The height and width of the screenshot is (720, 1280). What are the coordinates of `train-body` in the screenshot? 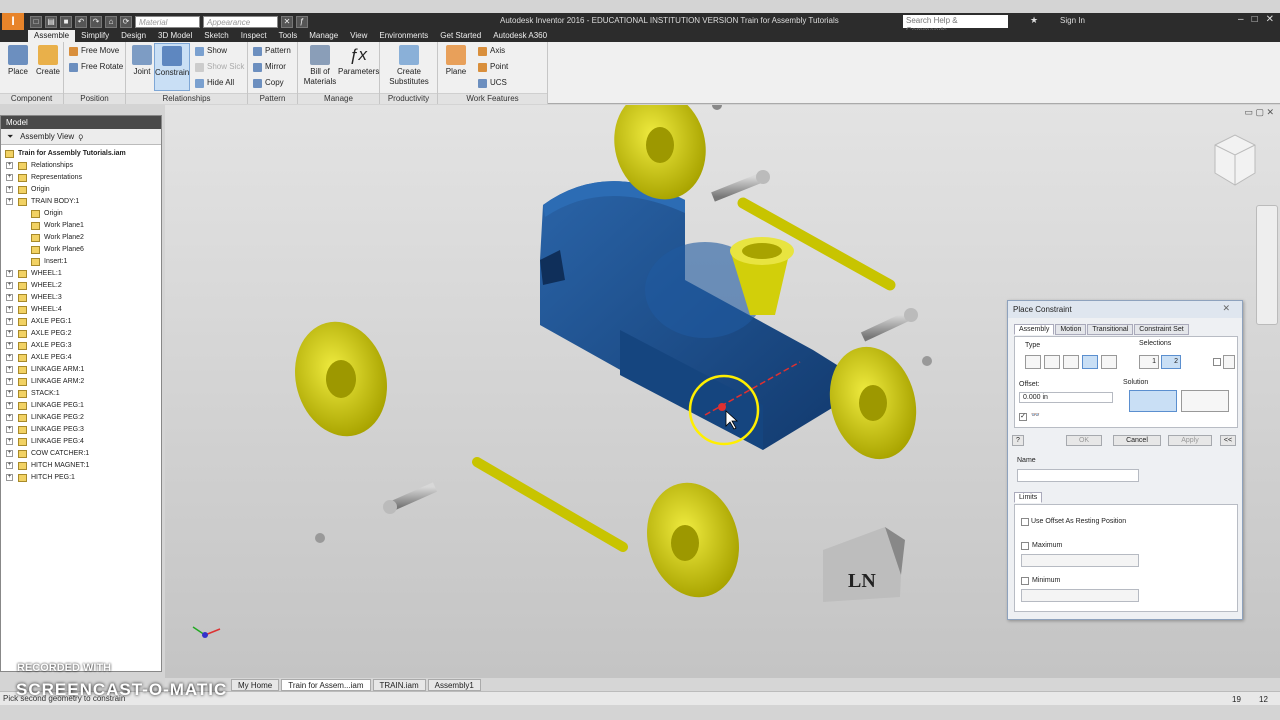 It's located at (688, 316).